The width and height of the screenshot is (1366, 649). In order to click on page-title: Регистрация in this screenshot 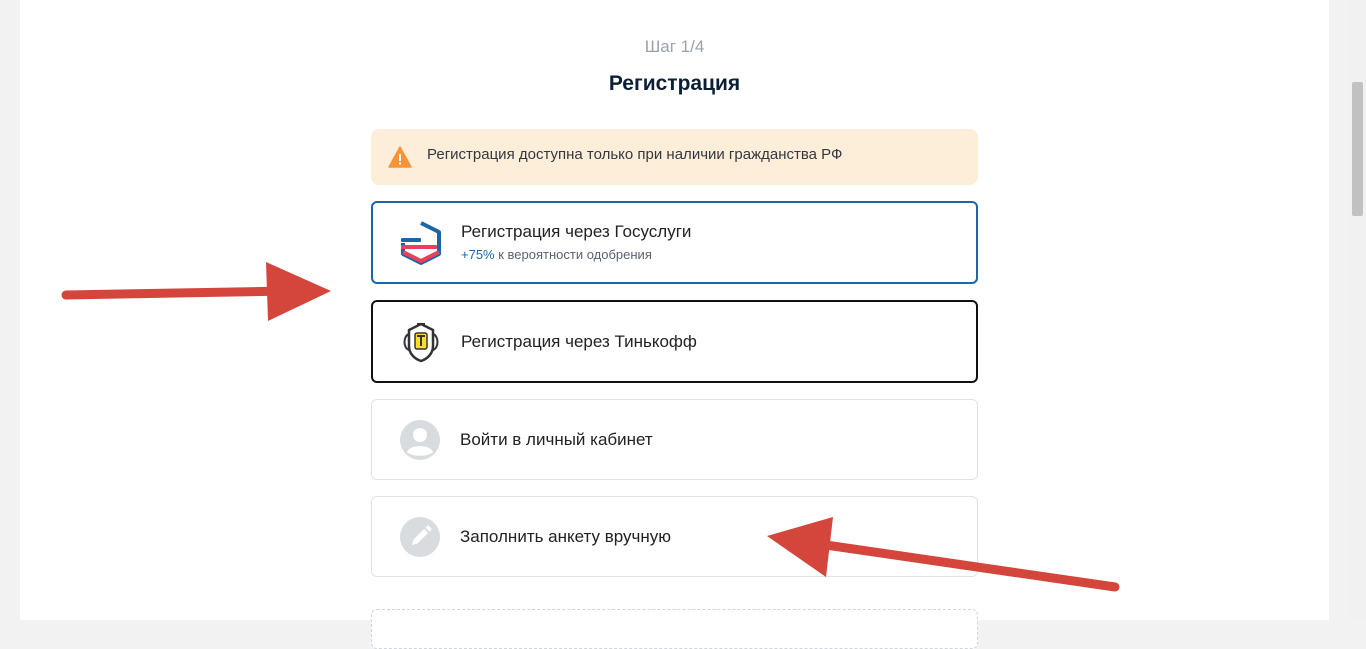, I will do `click(674, 83)`.